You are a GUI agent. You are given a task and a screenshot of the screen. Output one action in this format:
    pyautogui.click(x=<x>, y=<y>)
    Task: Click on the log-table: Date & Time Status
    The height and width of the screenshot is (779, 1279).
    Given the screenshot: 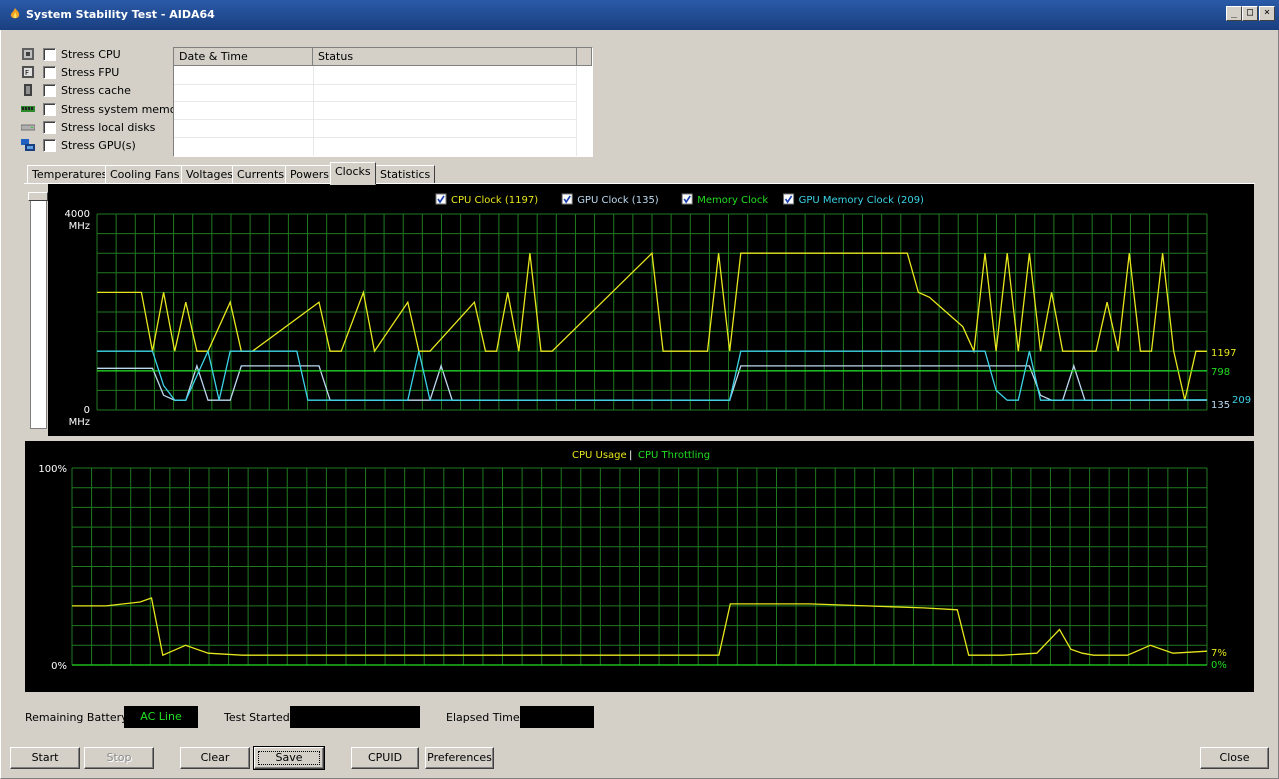 What is the action you would take?
    pyautogui.click(x=383, y=102)
    